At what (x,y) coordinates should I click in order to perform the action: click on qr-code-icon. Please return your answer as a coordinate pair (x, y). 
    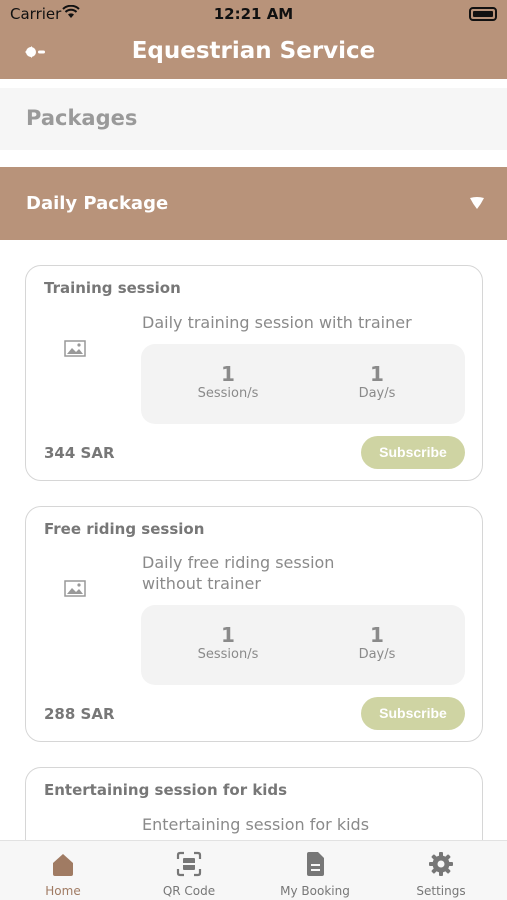
    Looking at the image, I should click on (189, 864).